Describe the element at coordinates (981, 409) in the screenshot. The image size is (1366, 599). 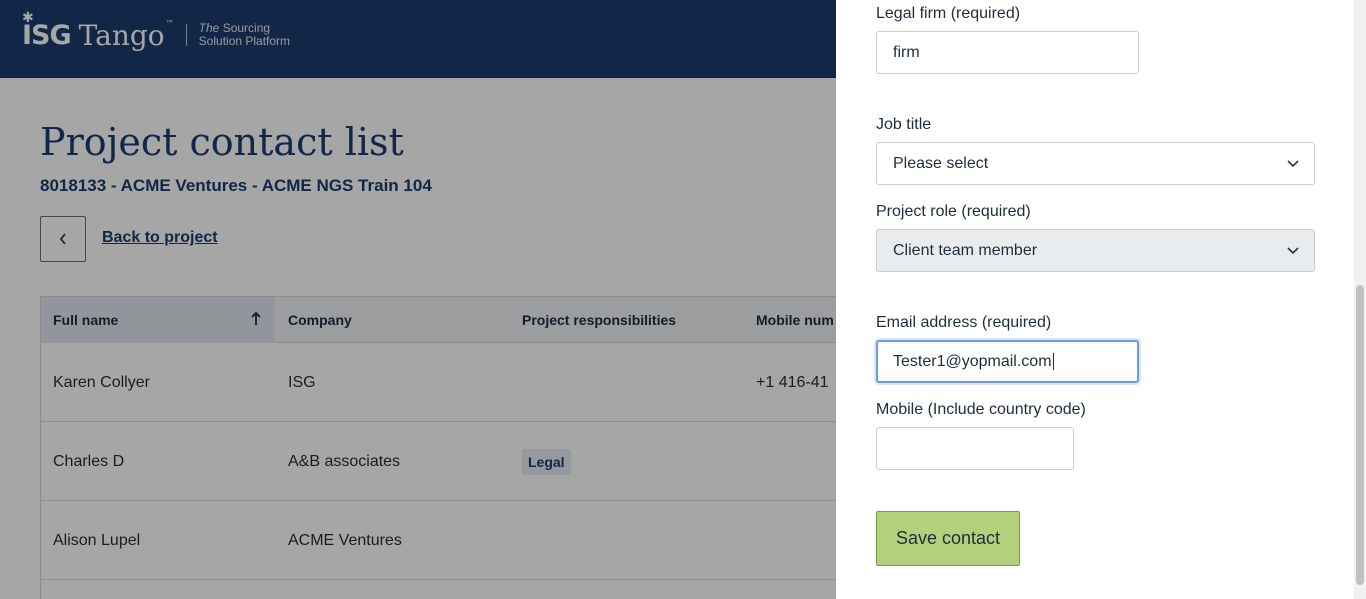
I see `mobile-label: Mobile (Include country code)` at that location.